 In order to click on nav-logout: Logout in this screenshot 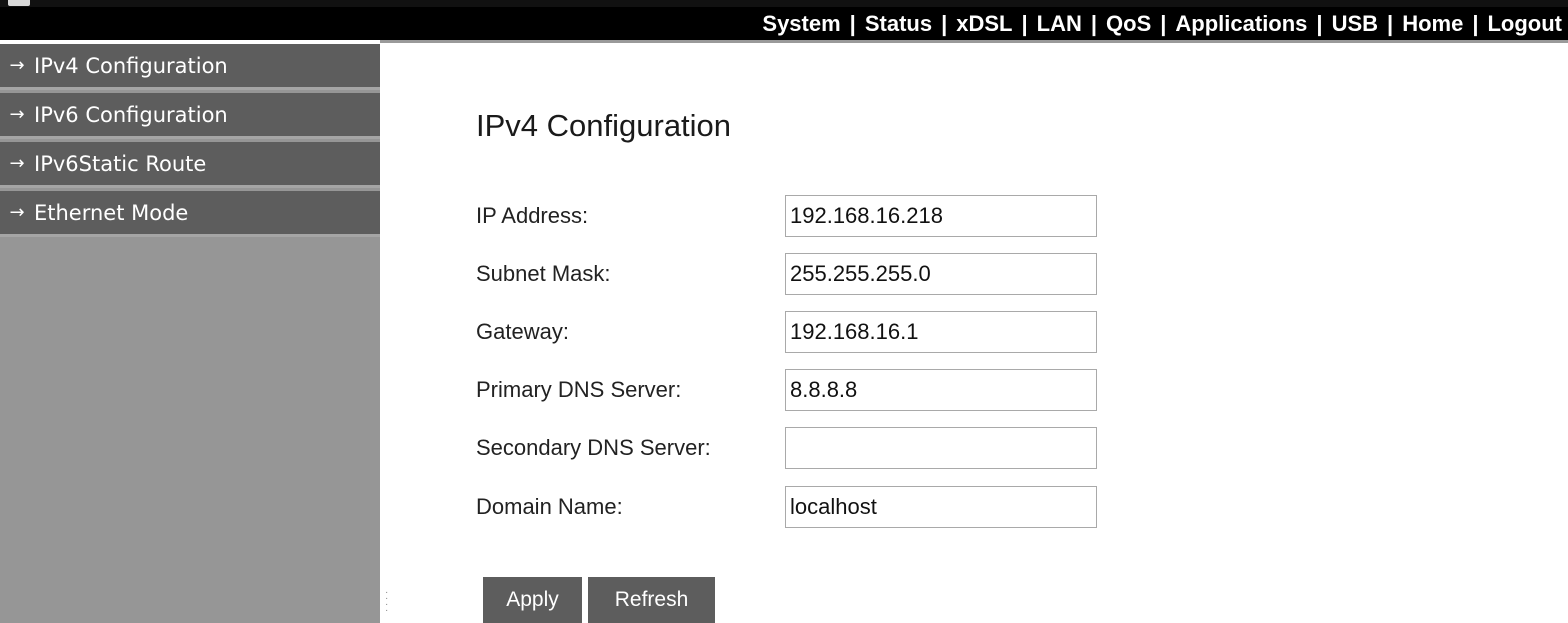, I will do `click(1524, 24)`.